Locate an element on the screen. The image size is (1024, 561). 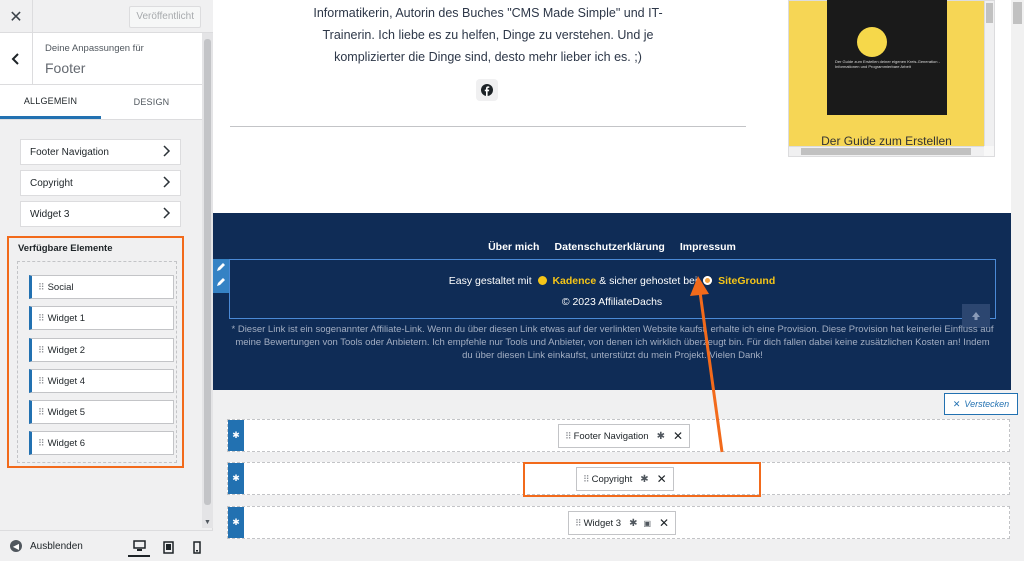
available-item-widget-5: ⠿ Widget 5 is located at coordinates (101, 412).